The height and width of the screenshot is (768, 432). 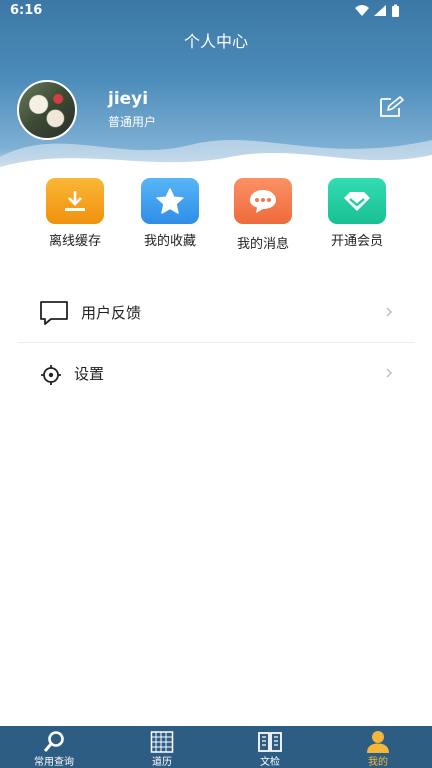 I want to click on wifi-icon, so click(x=362, y=10).